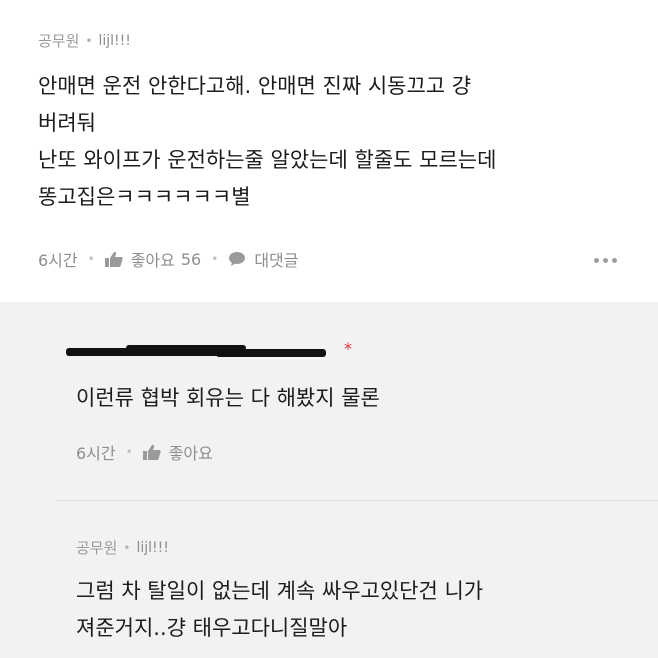 The image size is (658, 658). Describe the element at coordinates (191, 354) in the screenshot. I see `redaction-scribble` at that location.